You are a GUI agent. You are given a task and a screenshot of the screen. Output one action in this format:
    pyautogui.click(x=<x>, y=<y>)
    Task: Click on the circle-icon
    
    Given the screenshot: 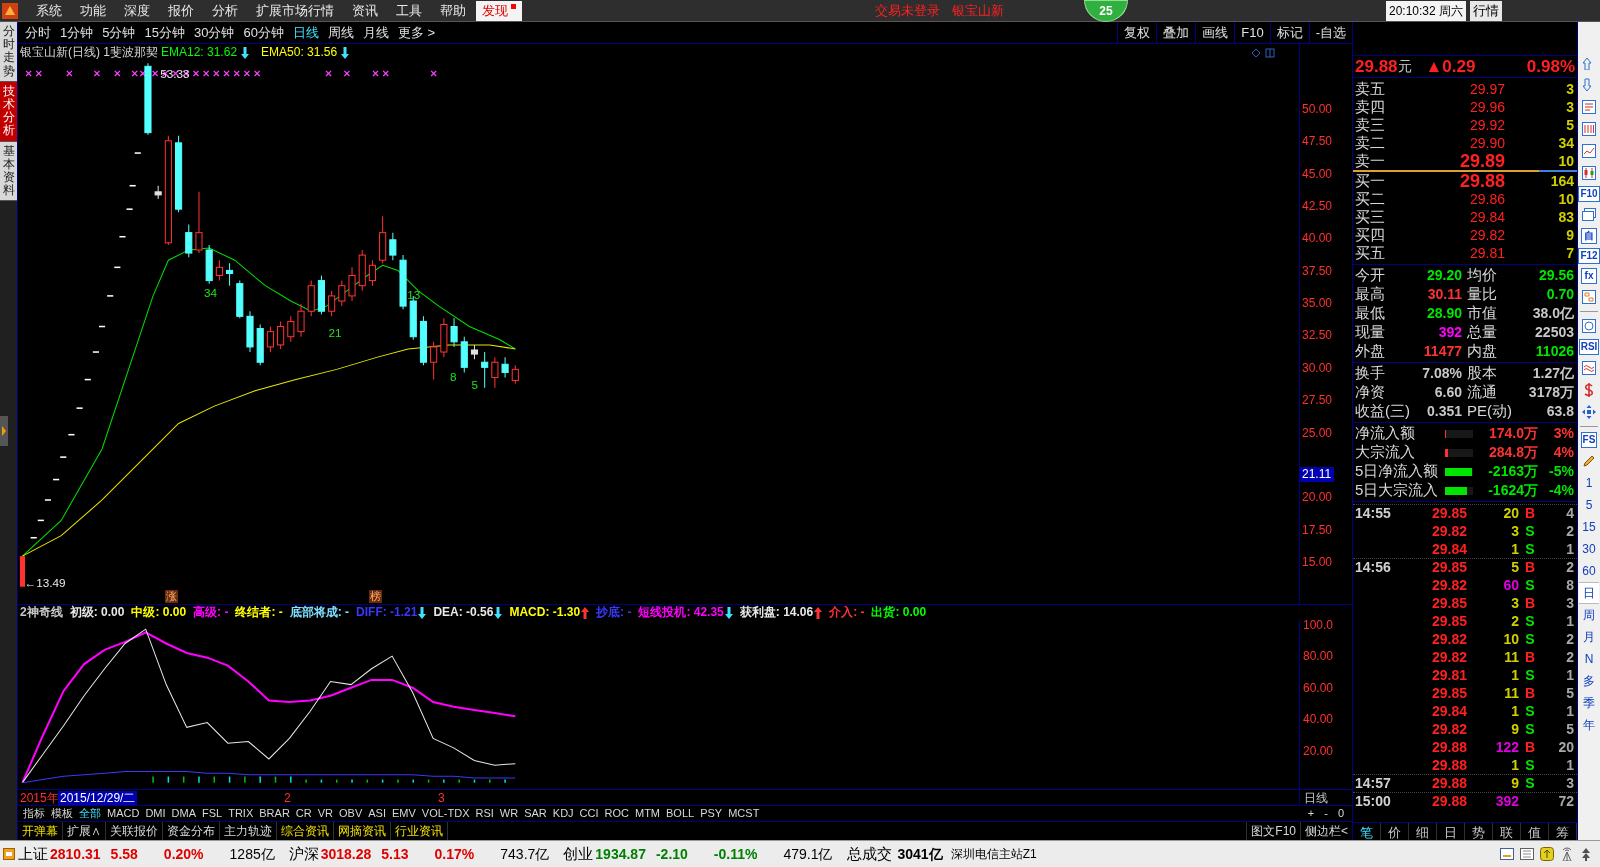 What is the action you would take?
    pyautogui.click(x=1589, y=326)
    